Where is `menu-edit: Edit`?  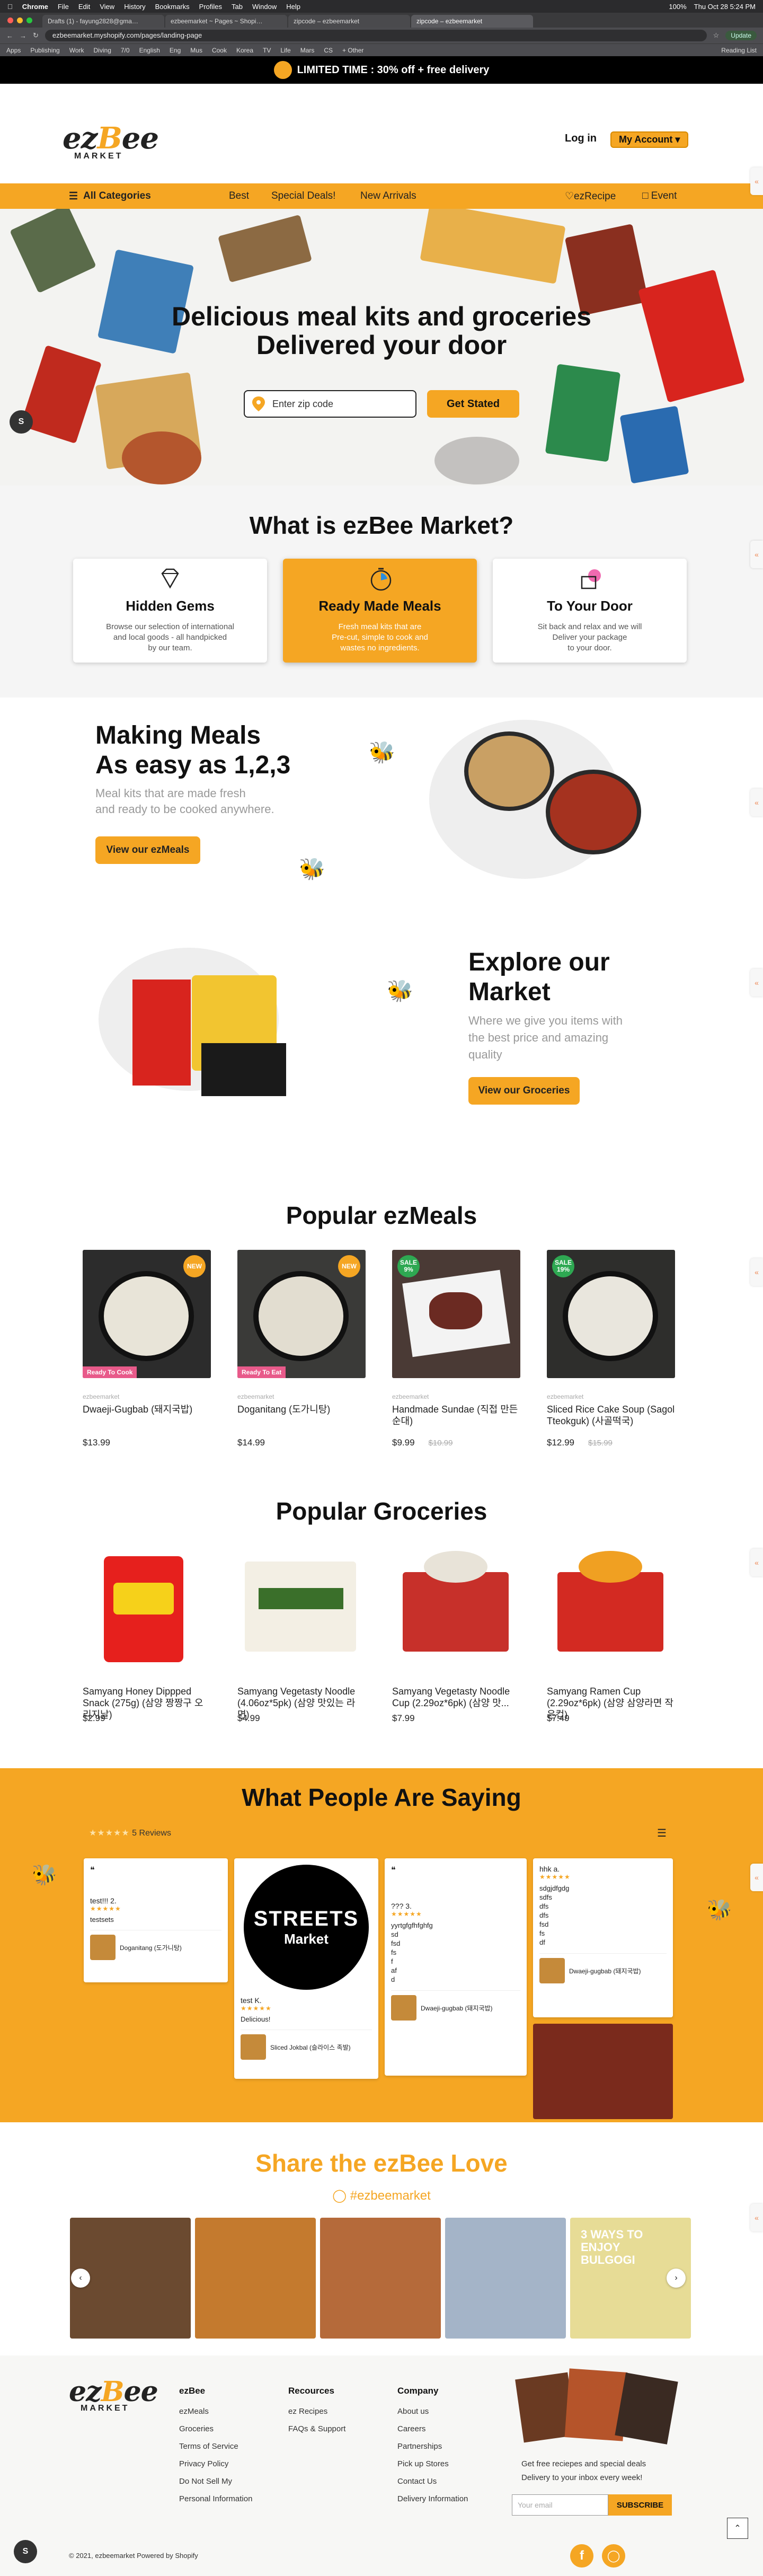 menu-edit: Edit is located at coordinates (84, 7).